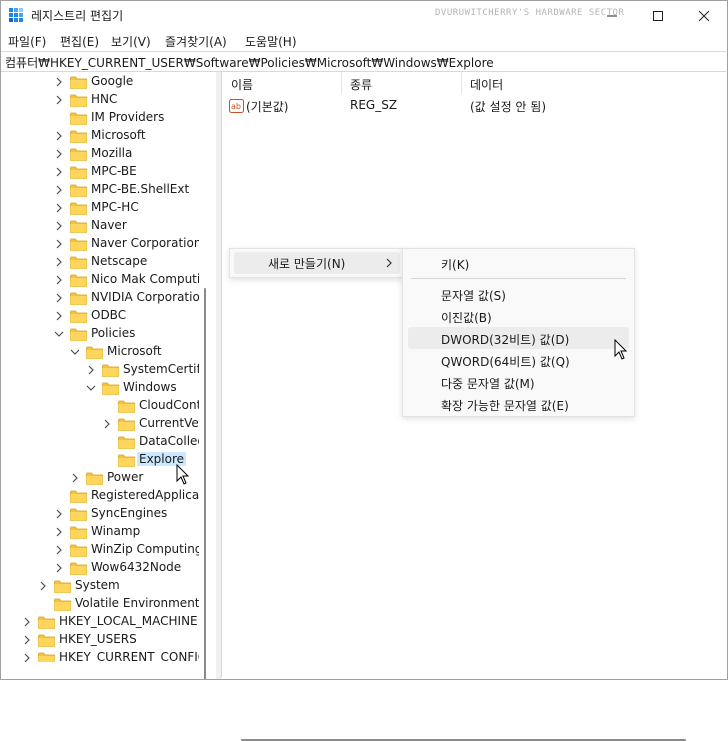 The image size is (728, 741). What do you see at coordinates (486, 84) in the screenshot?
I see `column-header-data: 데이터` at bounding box center [486, 84].